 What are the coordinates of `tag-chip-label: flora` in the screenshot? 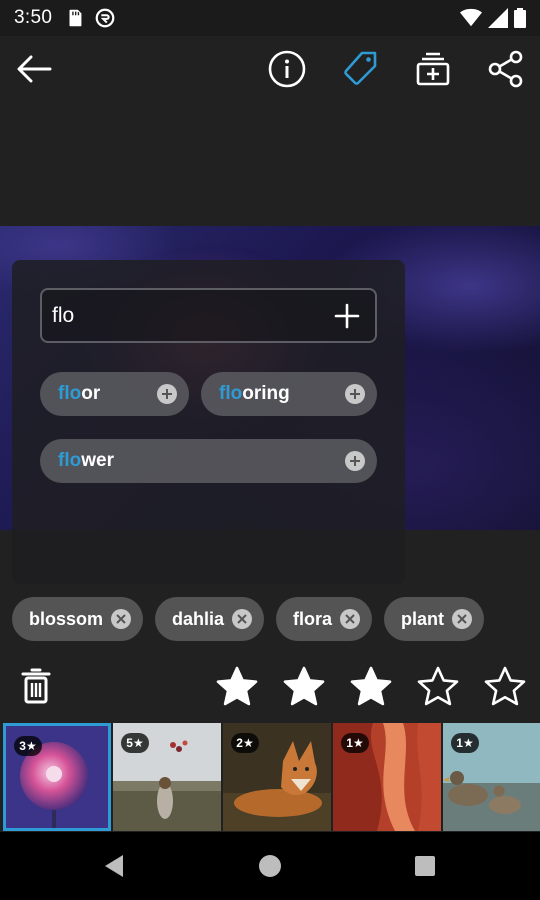 It's located at (313, 618).